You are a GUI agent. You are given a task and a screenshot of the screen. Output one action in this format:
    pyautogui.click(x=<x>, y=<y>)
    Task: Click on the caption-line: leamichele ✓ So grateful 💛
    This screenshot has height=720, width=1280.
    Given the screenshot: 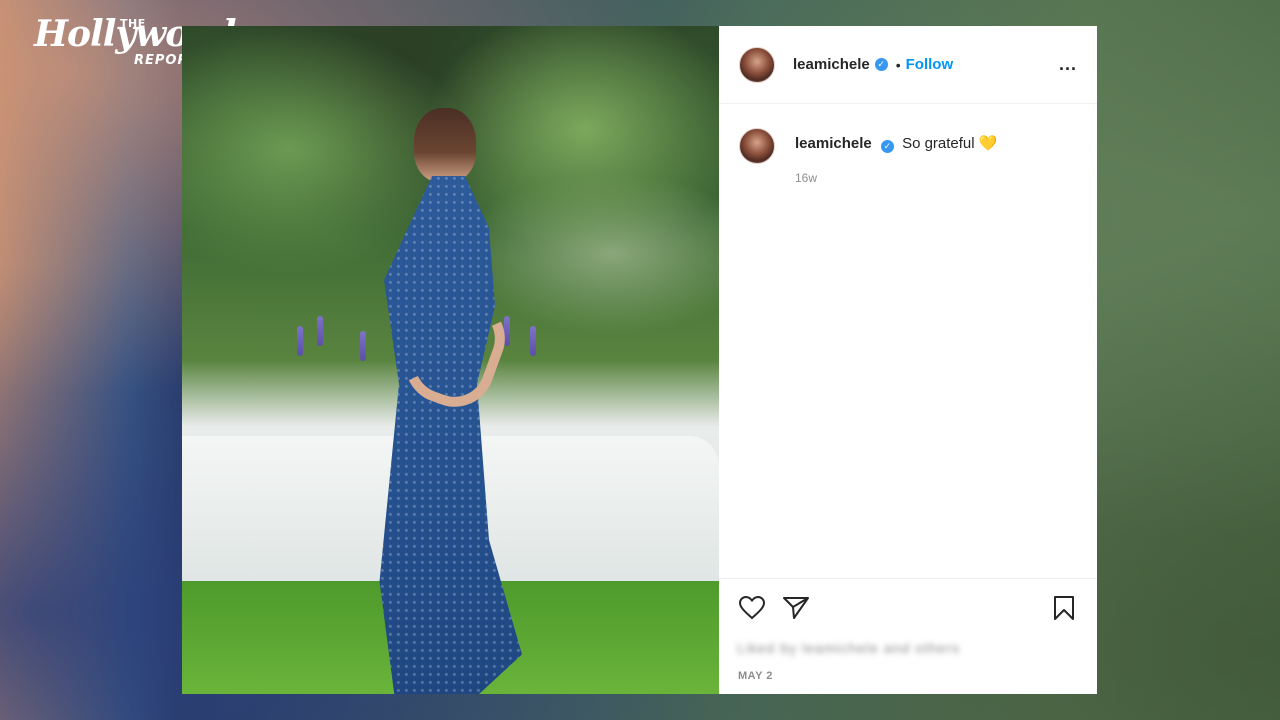 What is the action you would take?
    pyautogui.click(x=896, y=143)
    